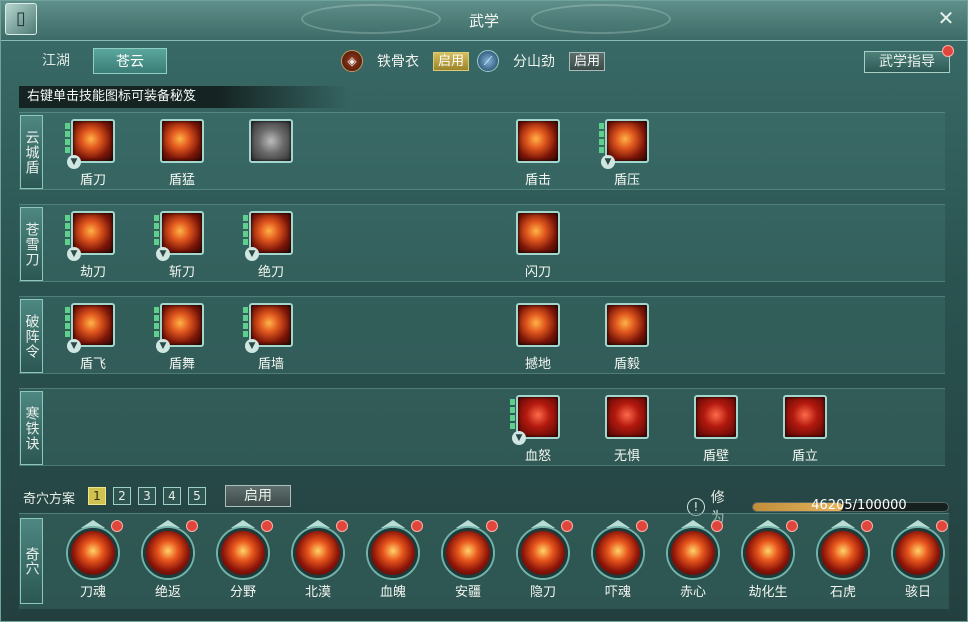 The height and width of the screenshot is (622, 968). What do you see at coordinates (130, 61) in the screenshot?
I see `tab-1: 苍云` at bounding box center [130, 61].